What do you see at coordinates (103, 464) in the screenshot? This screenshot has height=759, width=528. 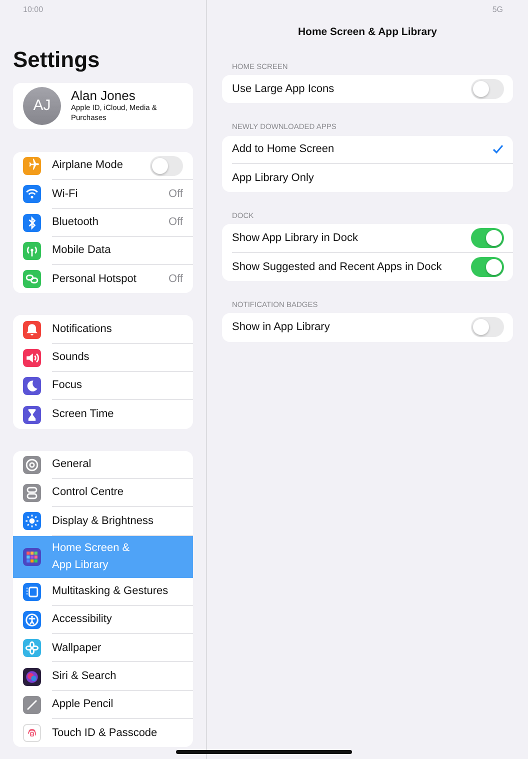 I see `sidebar-item: General` at bounding box center [103, 464].